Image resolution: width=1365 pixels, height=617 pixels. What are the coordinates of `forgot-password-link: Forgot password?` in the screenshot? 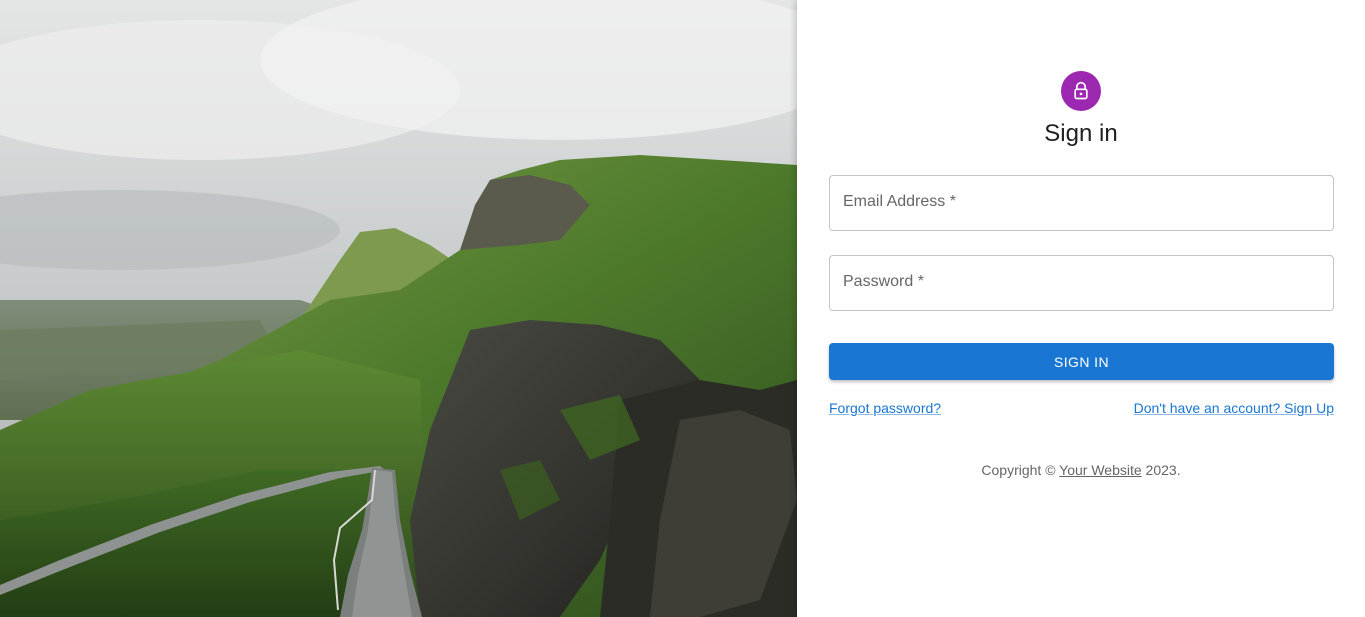 It's located at (885, 408).